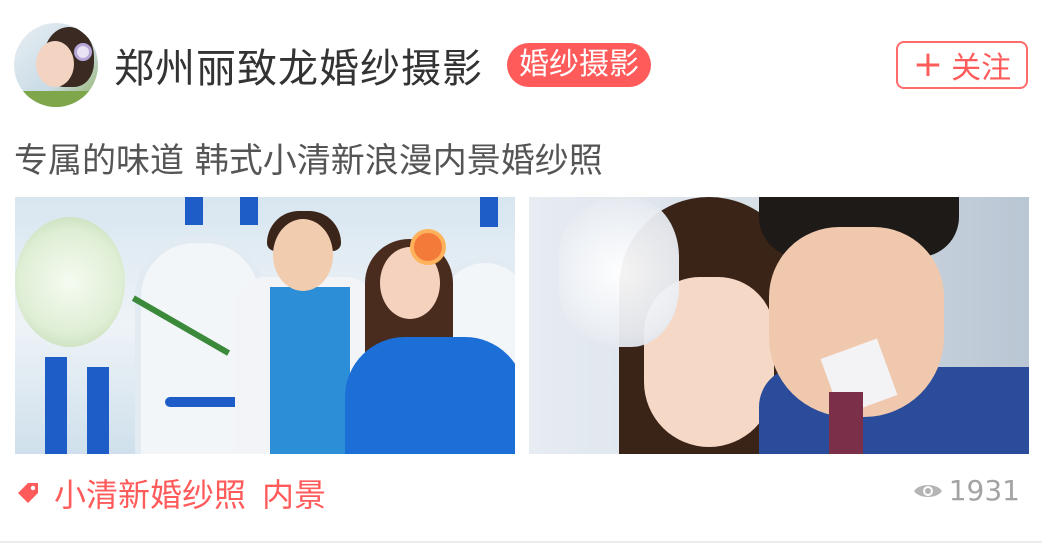 The image size is (1042, 543). What do you see at coordinates (927, 490) in the screenshot?
I see `eye-icon` at bounding box center [927, 490].